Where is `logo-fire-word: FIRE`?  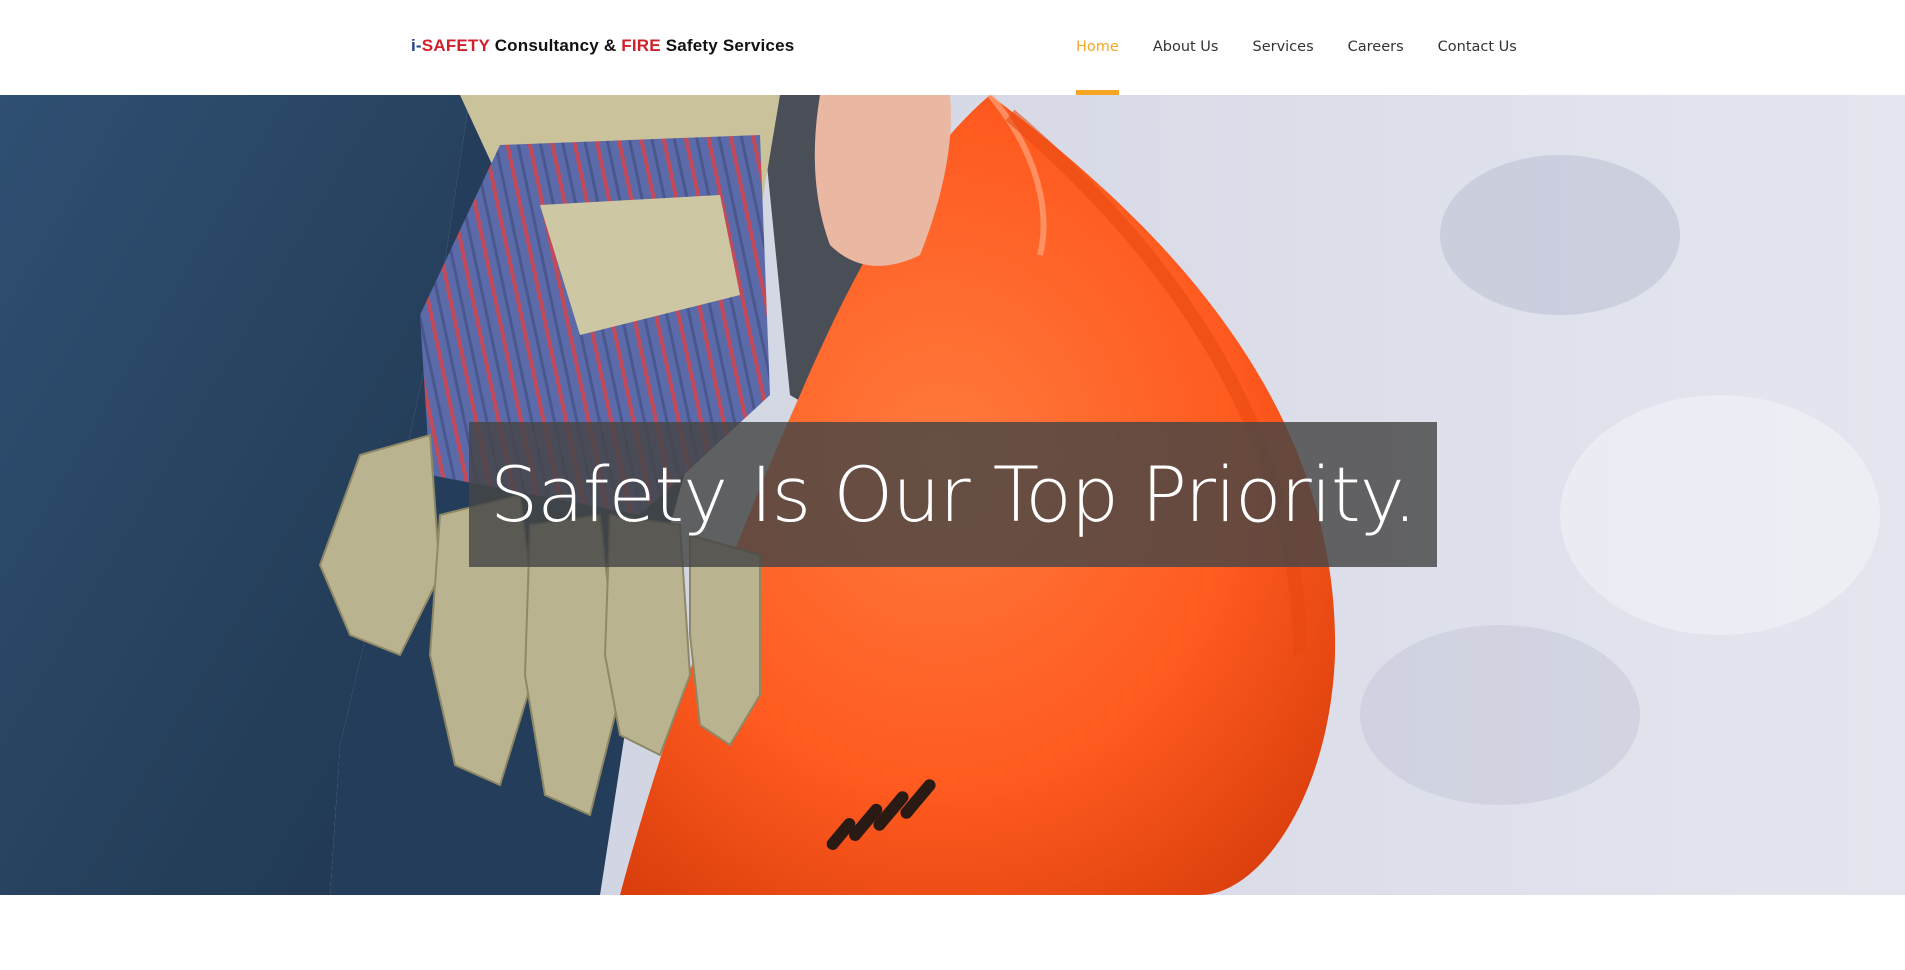
logo-fire-word: FIRE is located at coordinates (641, 45).